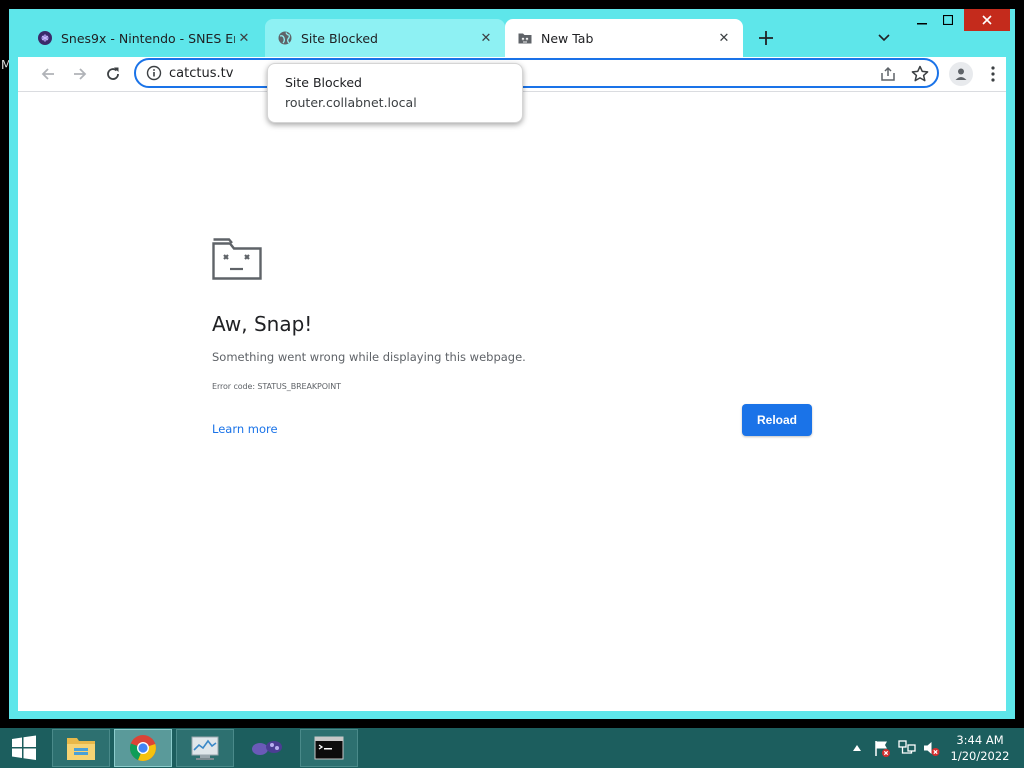  What do you see at coordinates (980, 740) in the screenshot?
I see `clock-time: 3:44 AM` at bounding box center [980, 740].